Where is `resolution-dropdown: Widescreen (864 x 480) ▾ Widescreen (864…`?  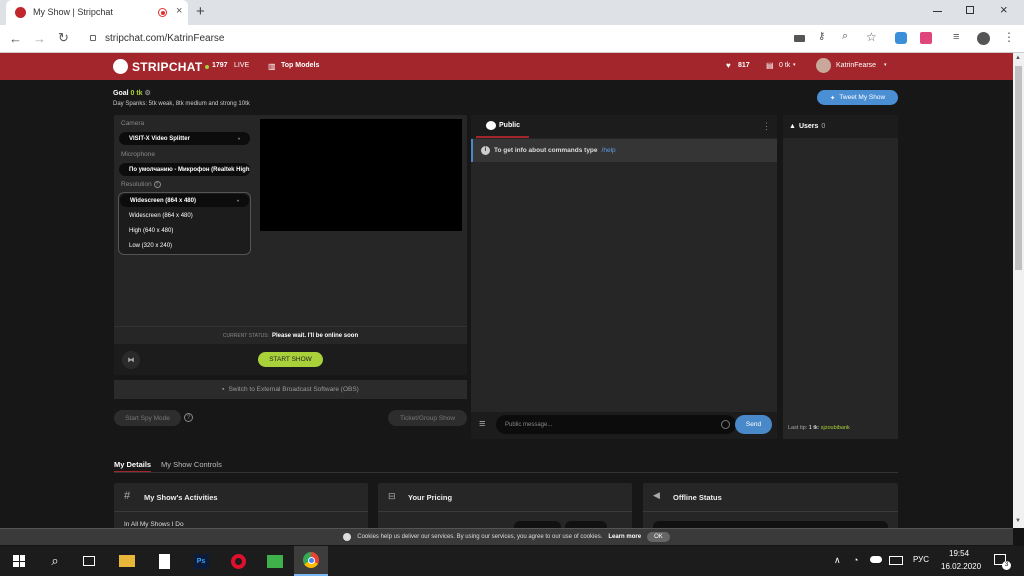 resolution-dropdown: Widescreen (864 x 480) ▾ Widescreen (864… is located at coordinates (184, 223).